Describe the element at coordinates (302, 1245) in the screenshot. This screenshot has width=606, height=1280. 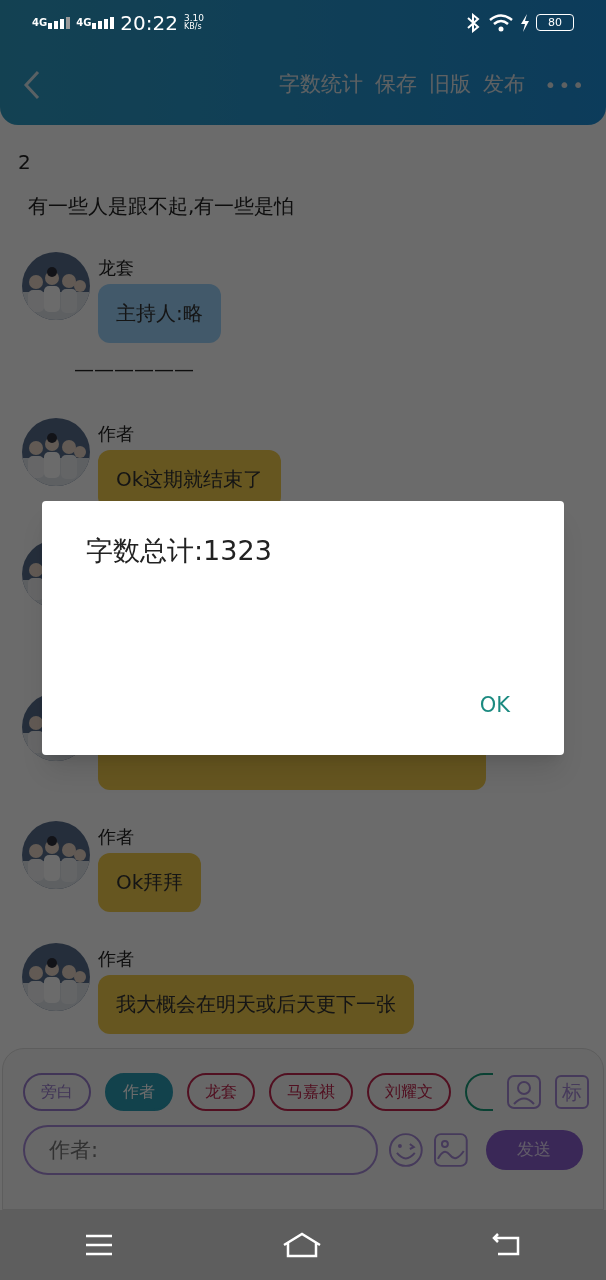
I see `home-icon` at that location.